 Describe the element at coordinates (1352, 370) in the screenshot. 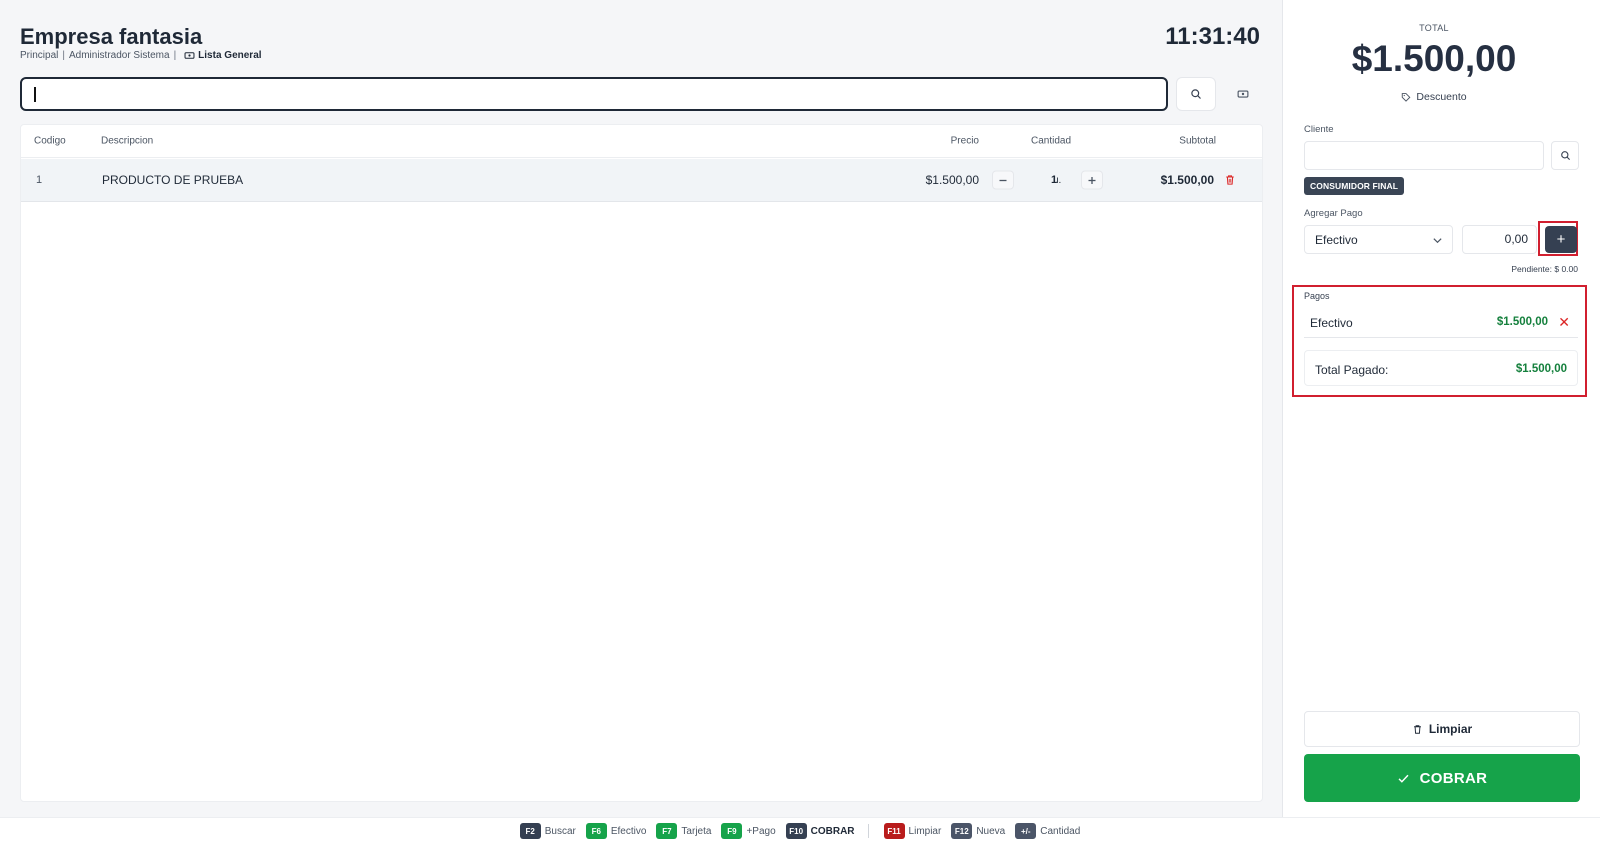

I see `total-paid-label: Total Pagado:` at that location.